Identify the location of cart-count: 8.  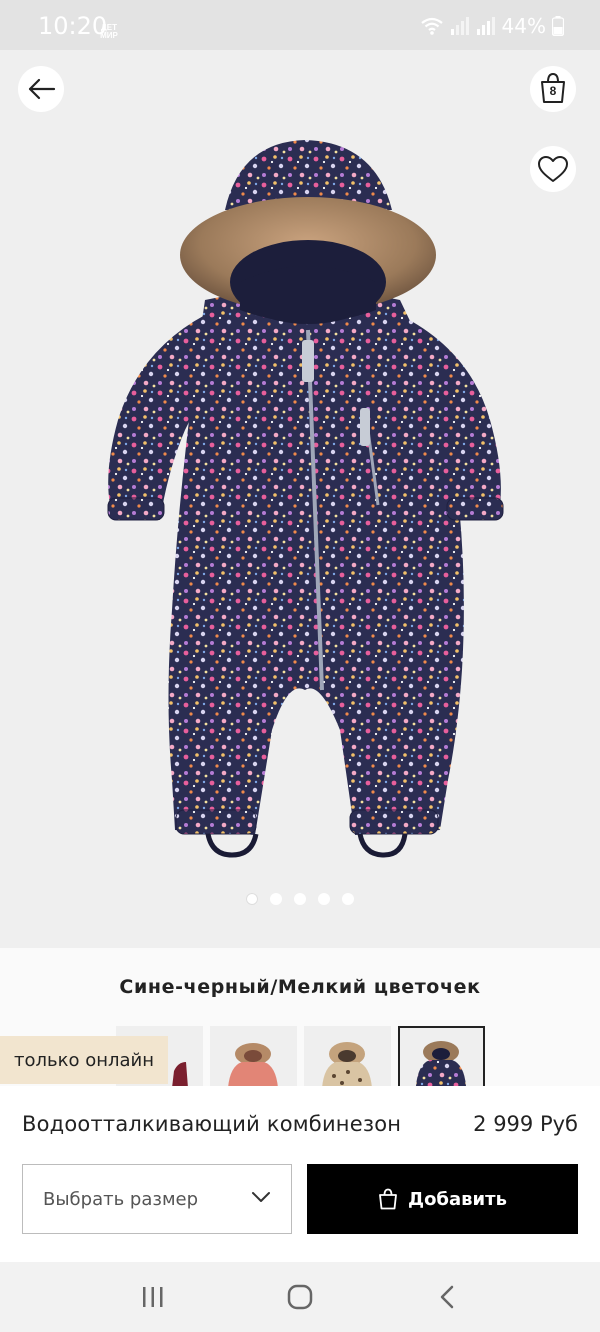
(553, 91).